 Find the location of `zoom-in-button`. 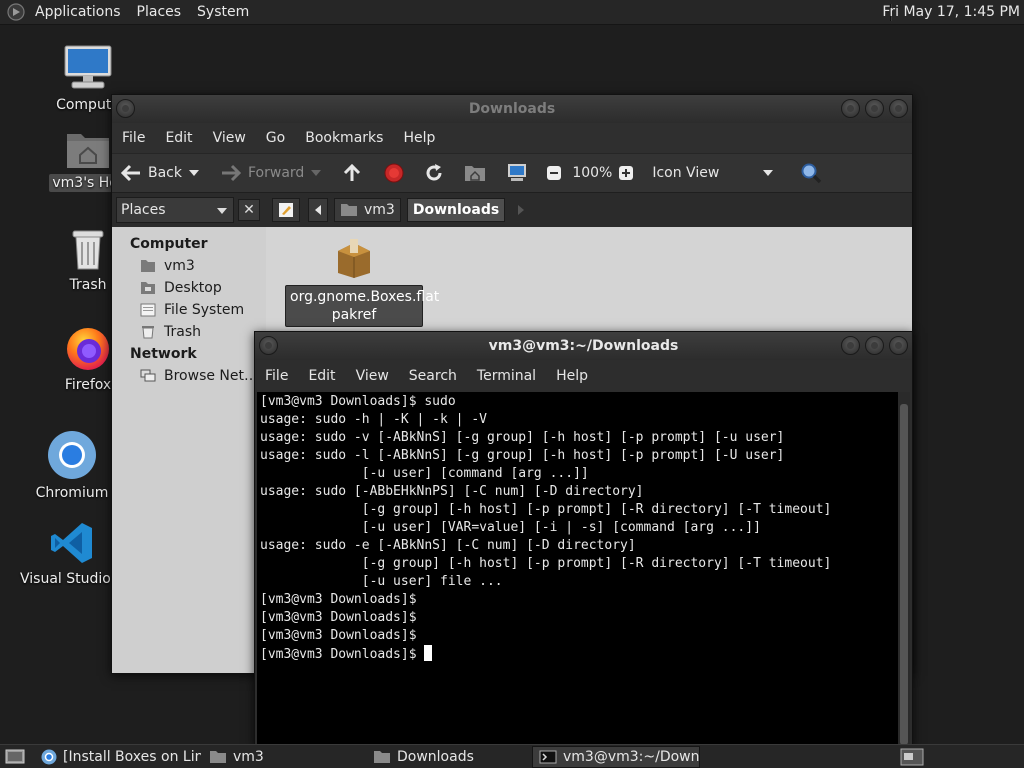

zoom-in-button is located at coordinates (629, 173).